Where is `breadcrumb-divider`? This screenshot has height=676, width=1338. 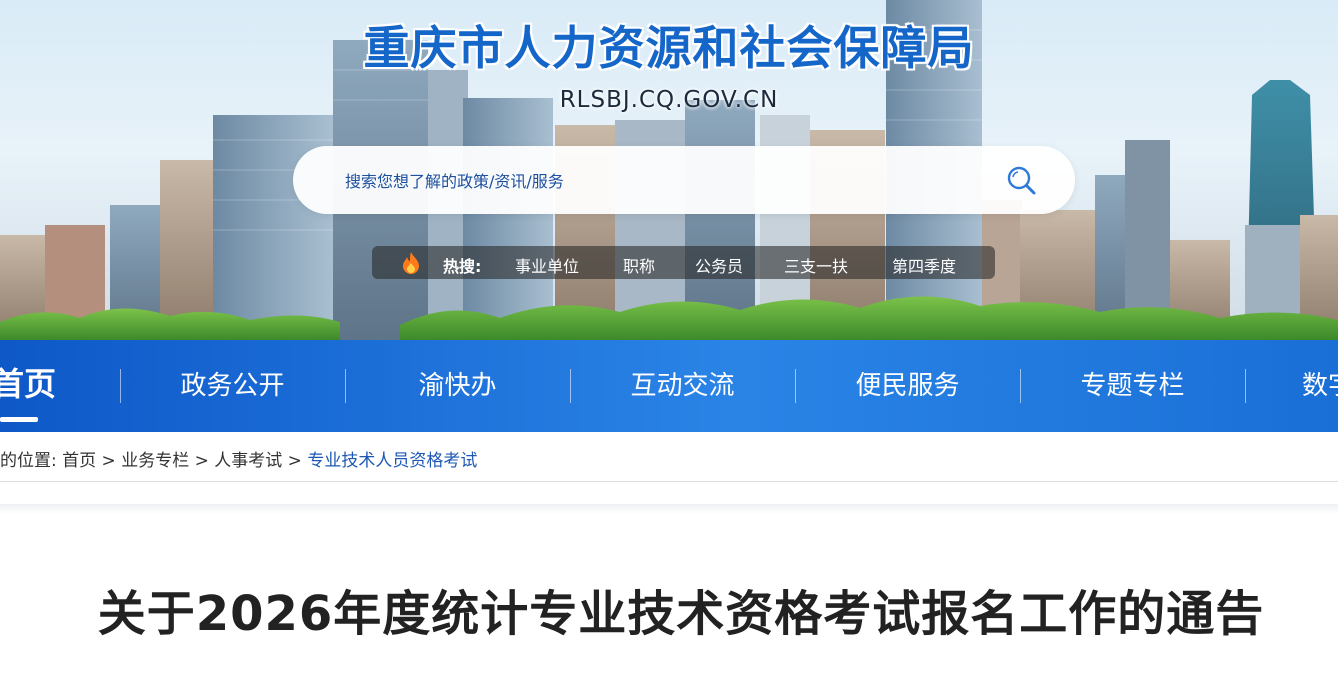 breadcrumb-divider is located at coordinates (669, 481).